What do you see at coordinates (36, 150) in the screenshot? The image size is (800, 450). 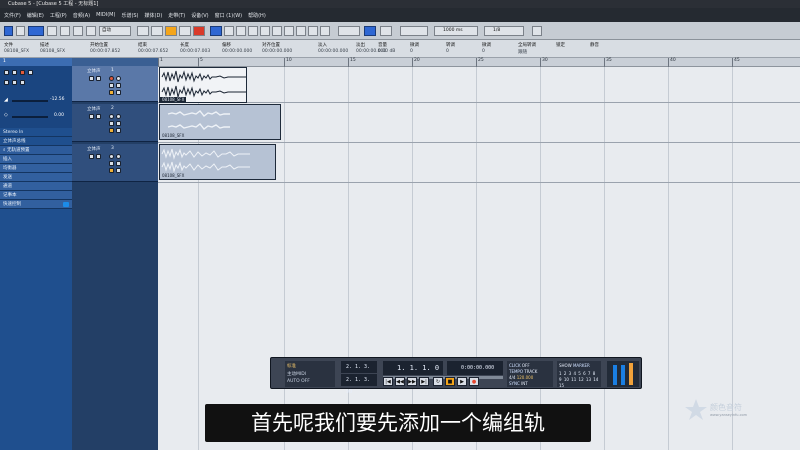 I see `track-preset-select: ⌕ 无轨道预置` at bounding box center [36, 150].